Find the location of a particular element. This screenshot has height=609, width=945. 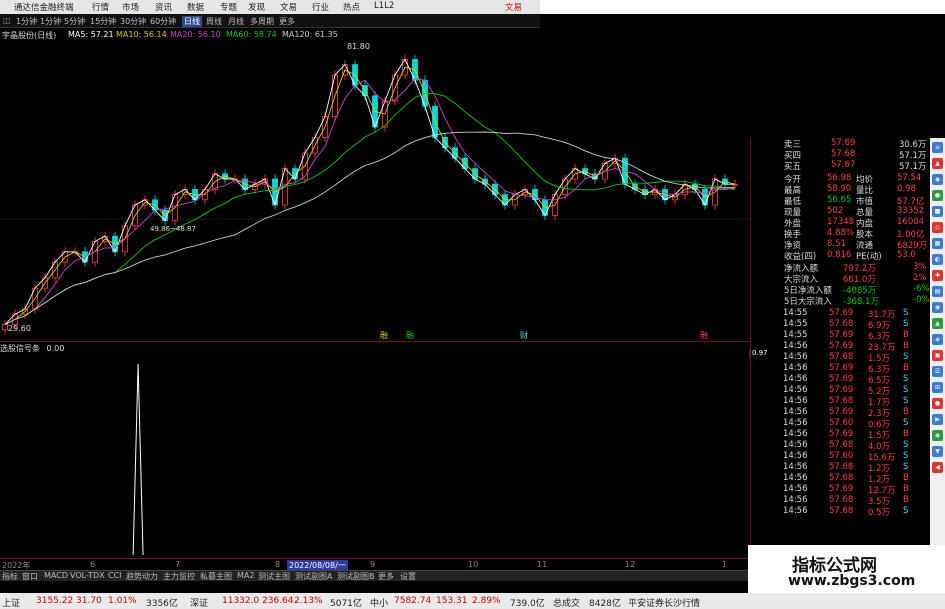

date-label: 12 is located at coordinates (630, 564).